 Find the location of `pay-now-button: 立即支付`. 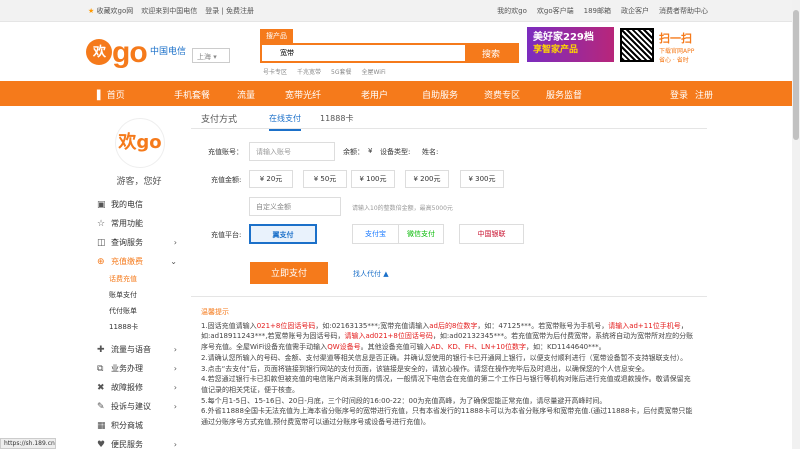

pay-now-button: 立即支付 is located at coordinates (289, 273).